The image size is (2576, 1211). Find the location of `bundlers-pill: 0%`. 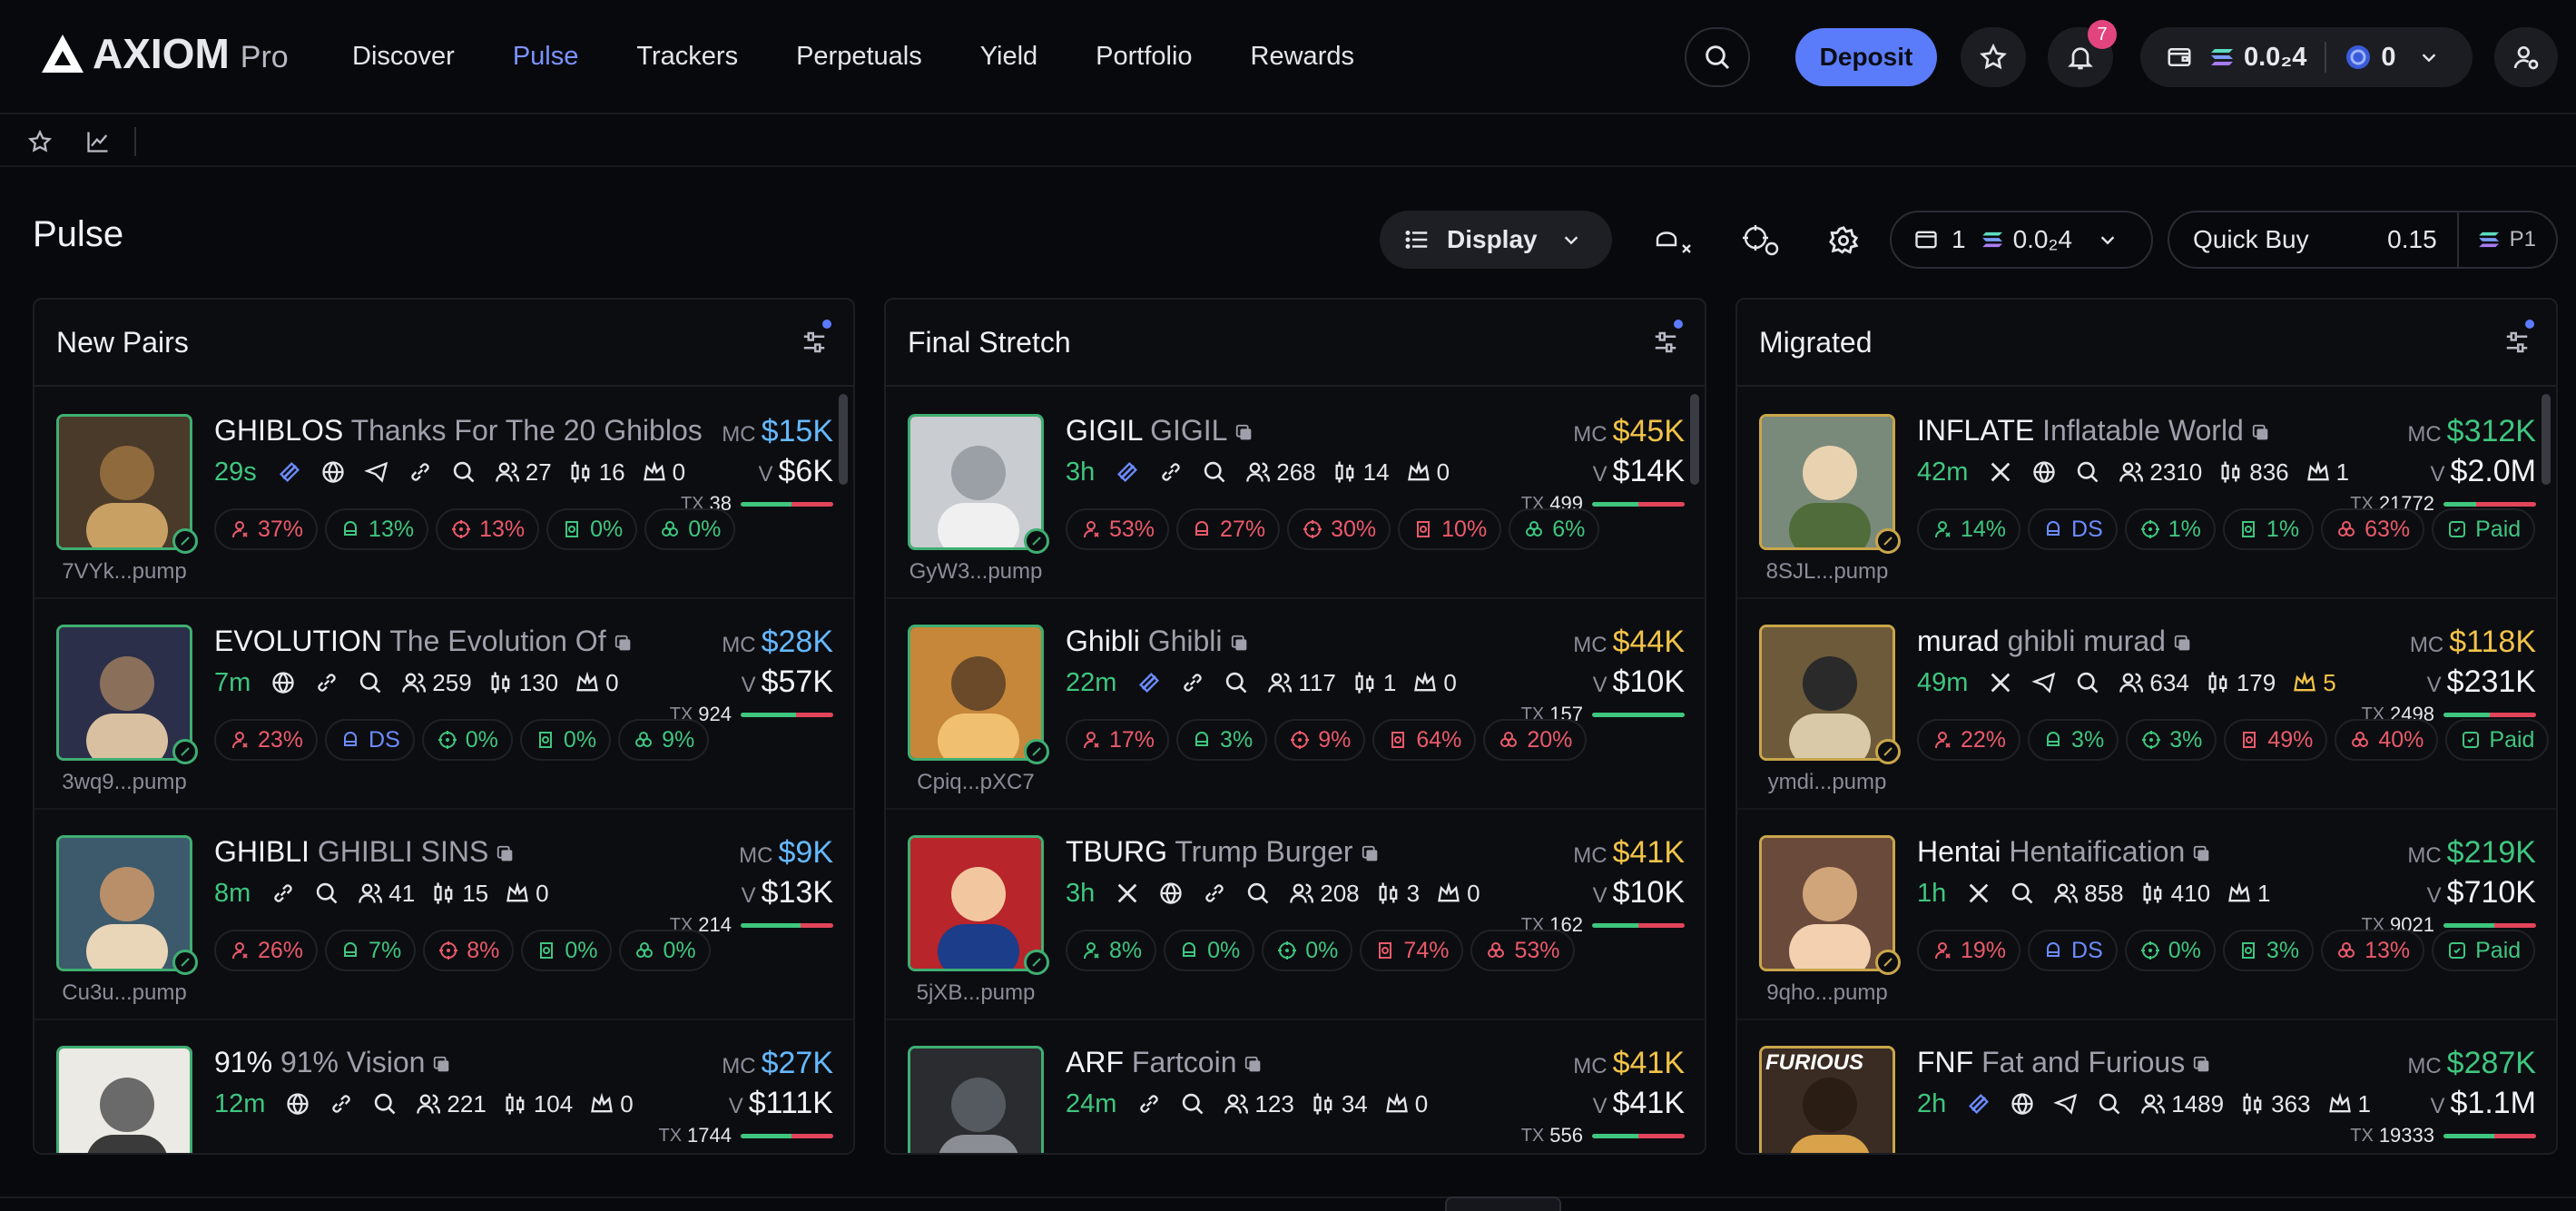

bundlers-pill: 0% is located at coordinates (690, 529).